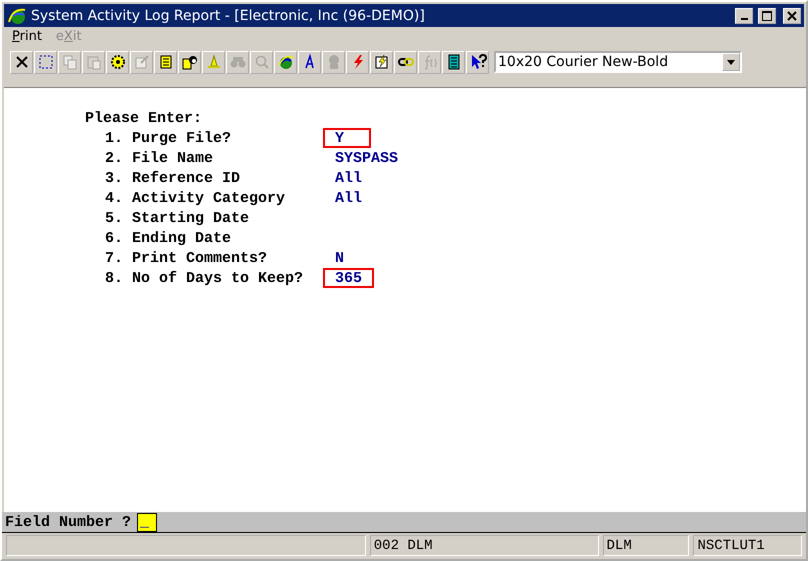  I want to click on font-dropdown: 10x20 Courier New-Bold, so click(618, 62).